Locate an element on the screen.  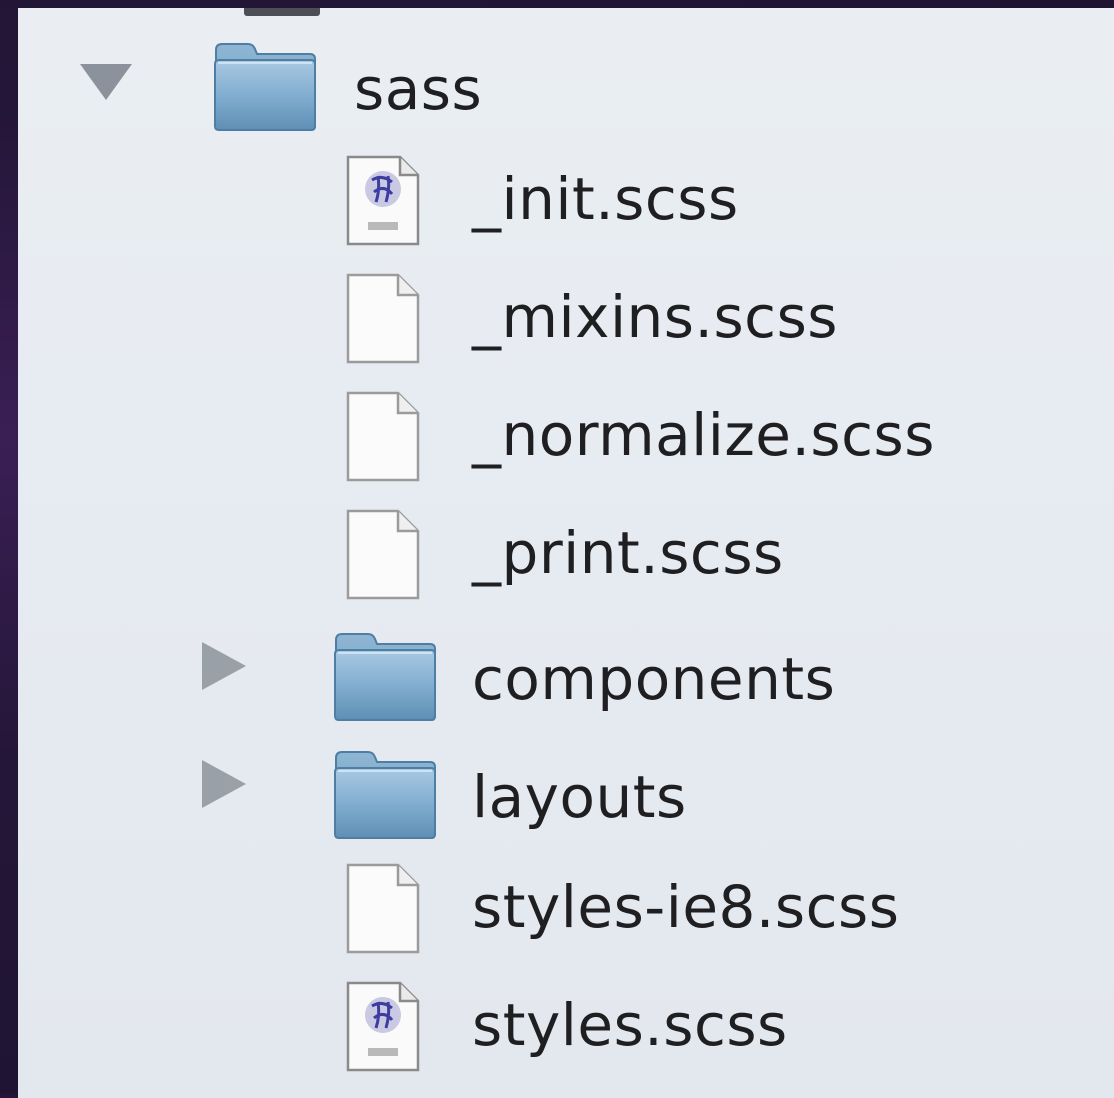
tree-row-file: styles-ie8.scss is located at coordinates (566, 911).